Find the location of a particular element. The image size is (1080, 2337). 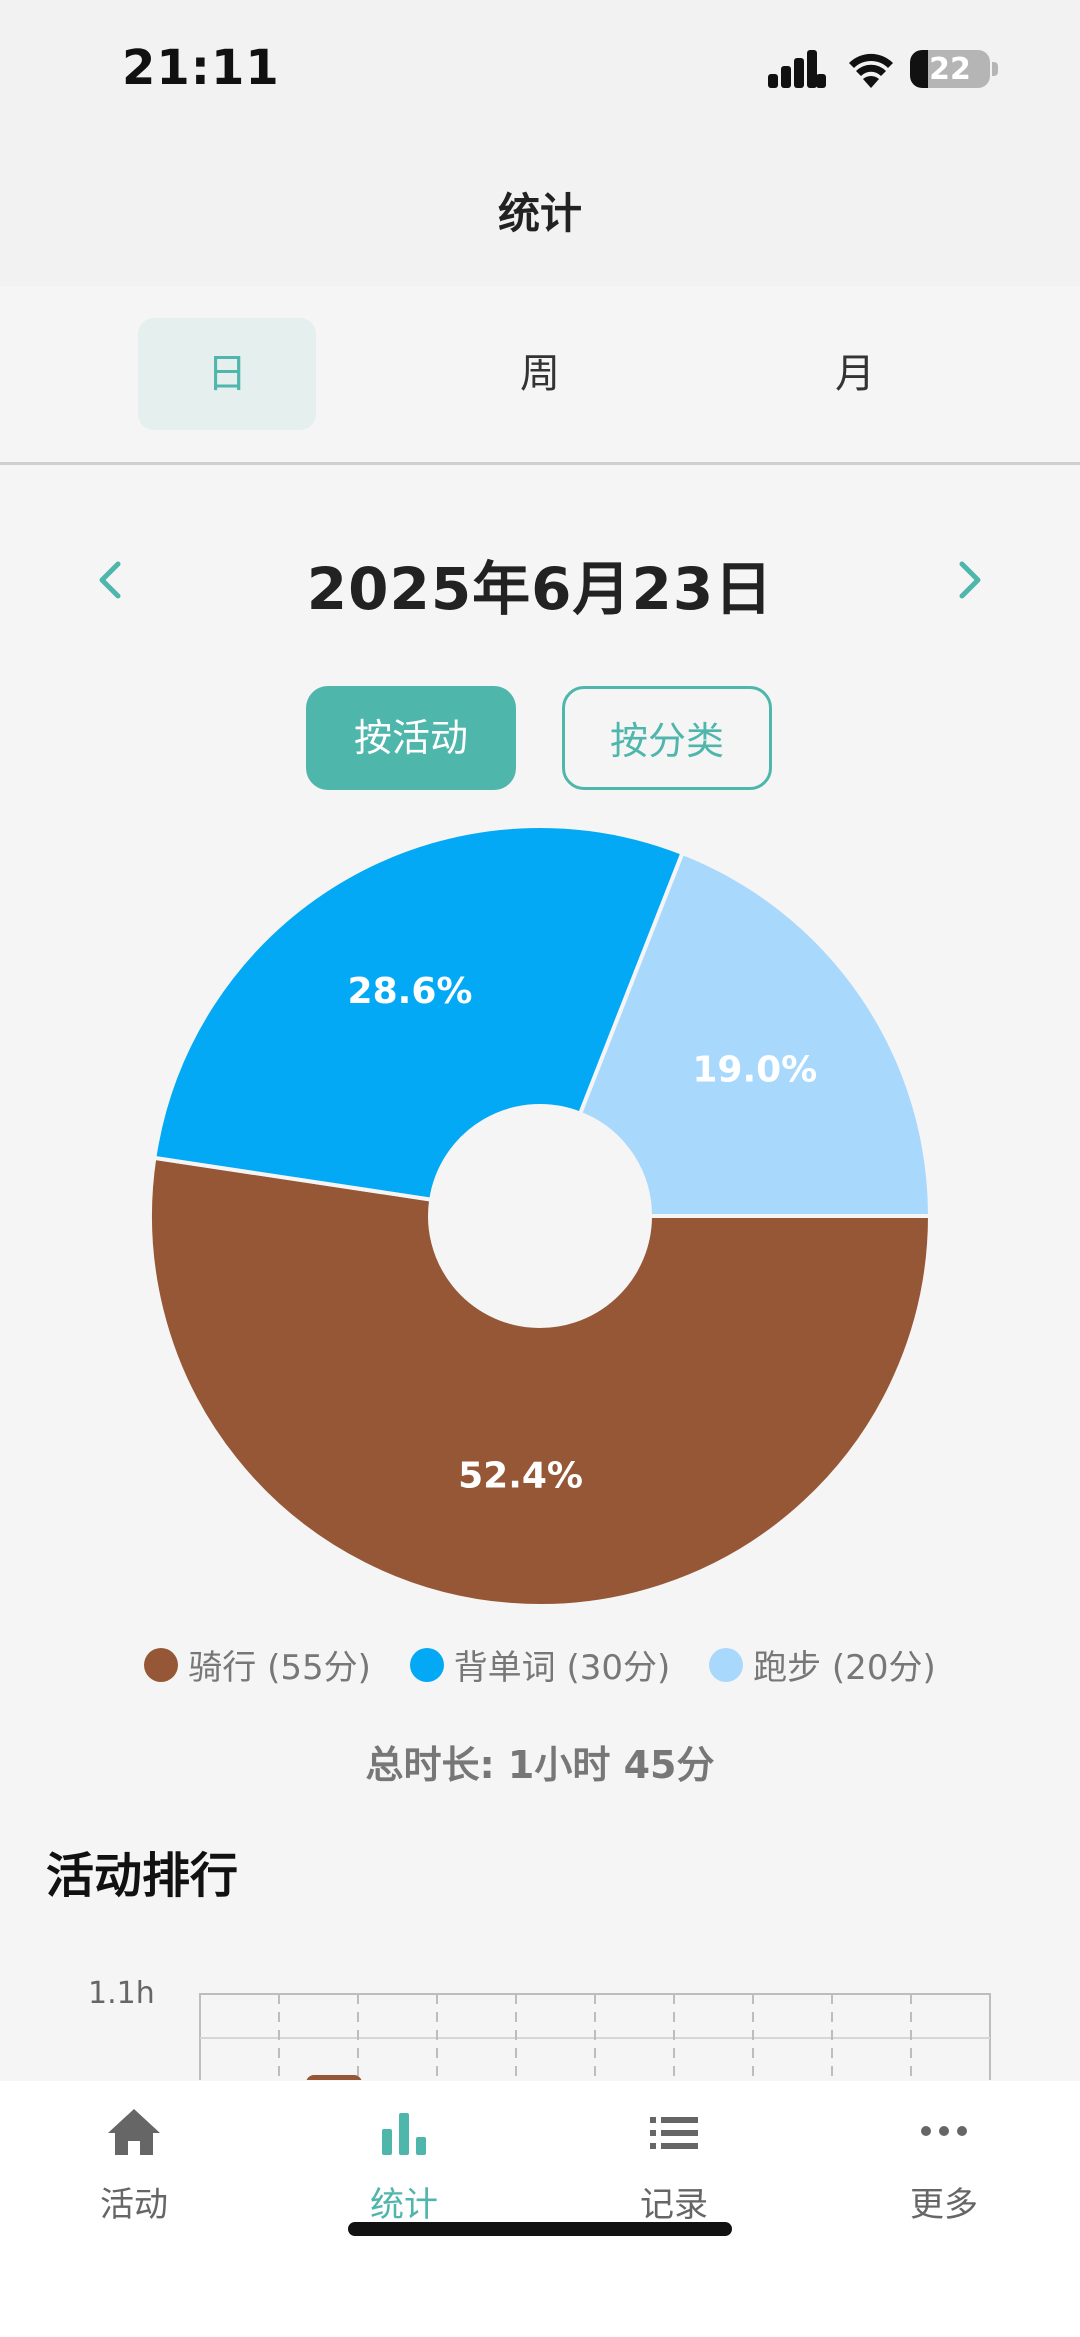

period-tabs: 日 周 月 is located at coordinates (540, 375).